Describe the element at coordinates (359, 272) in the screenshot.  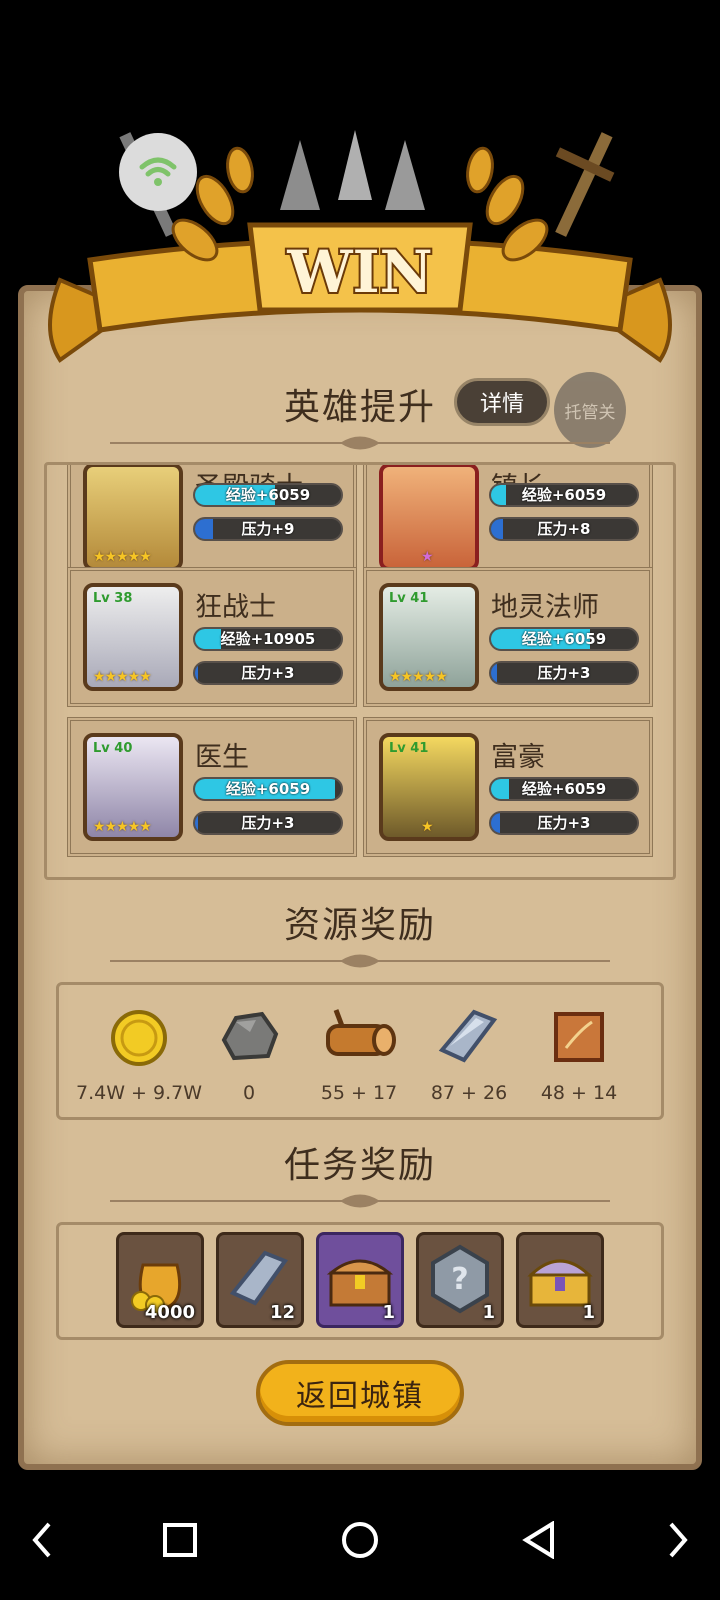
I see `banner-title: WIN` at that location.